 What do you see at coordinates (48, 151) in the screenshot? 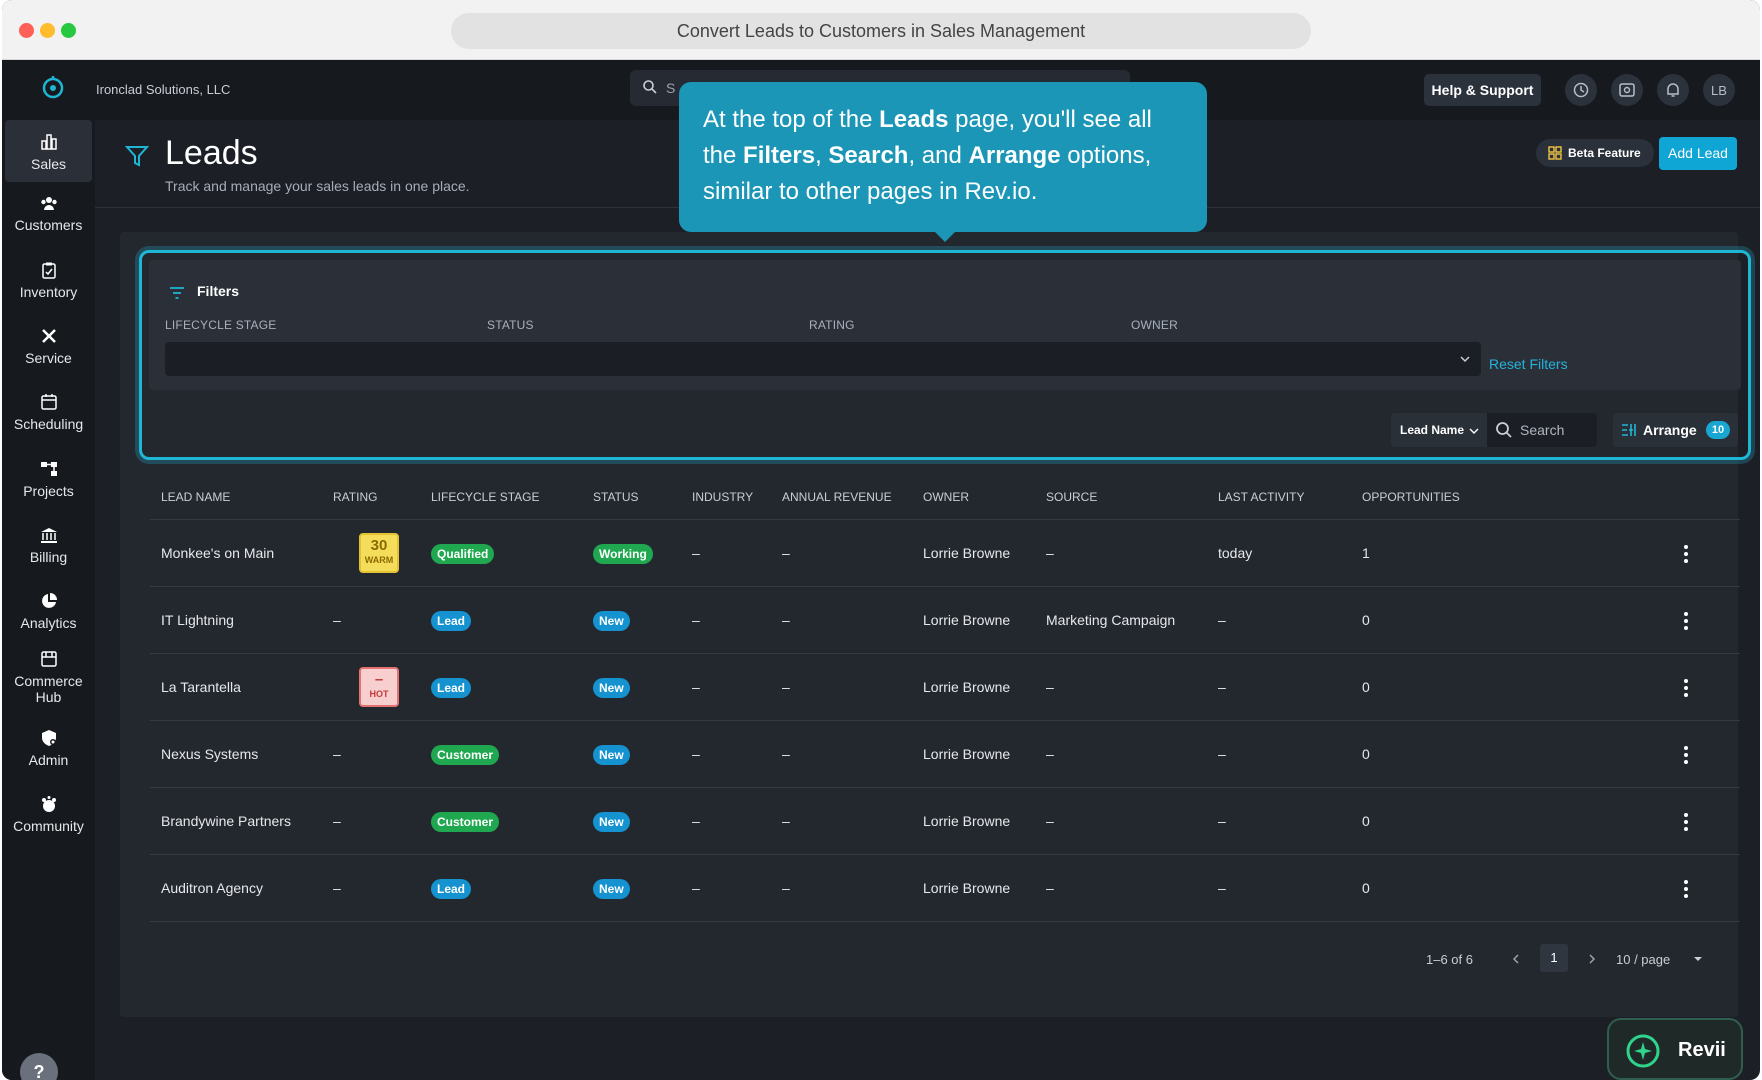
I see `sidebar-item-sales: Sales` at bounding box center [48, 151].